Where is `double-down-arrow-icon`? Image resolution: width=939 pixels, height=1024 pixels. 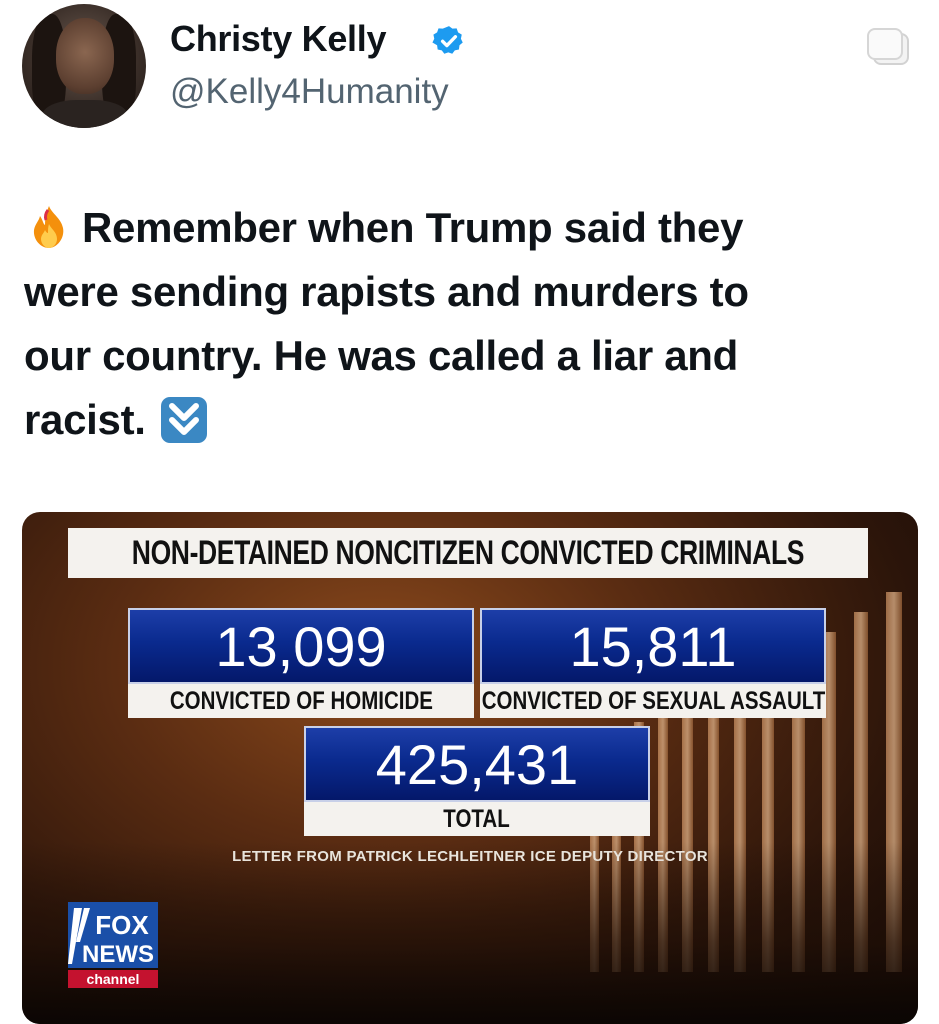 double-down-arrow-icon is located at coordinates (183, 420).